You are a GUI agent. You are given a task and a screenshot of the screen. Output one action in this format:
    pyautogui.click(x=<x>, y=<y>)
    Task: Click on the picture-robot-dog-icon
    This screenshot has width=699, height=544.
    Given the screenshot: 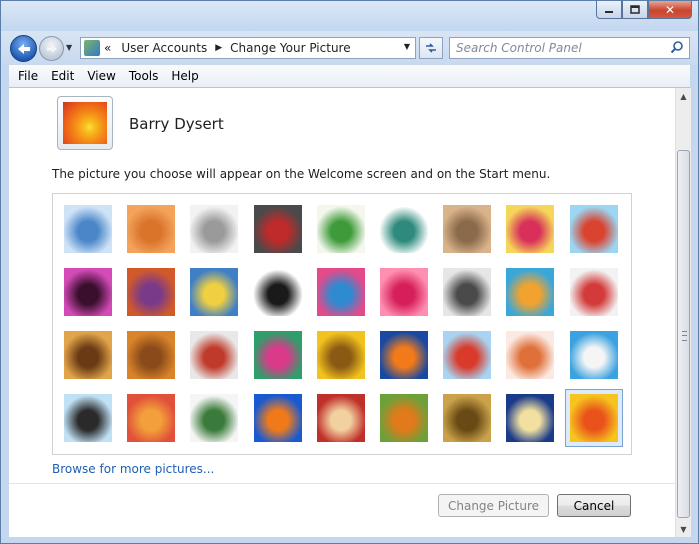 What is the action you would take?
    pyautogui.click(x=214, y=229)
    